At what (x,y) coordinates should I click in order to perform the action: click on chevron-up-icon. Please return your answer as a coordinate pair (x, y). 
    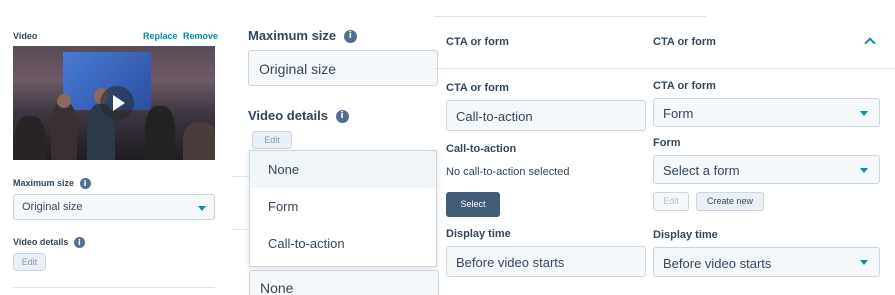
    Looking at the image, I should click on (870, 43).